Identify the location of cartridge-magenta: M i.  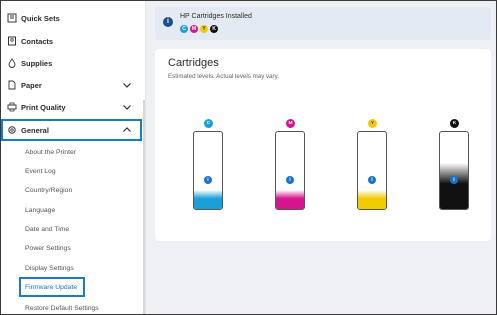
(290, 164).